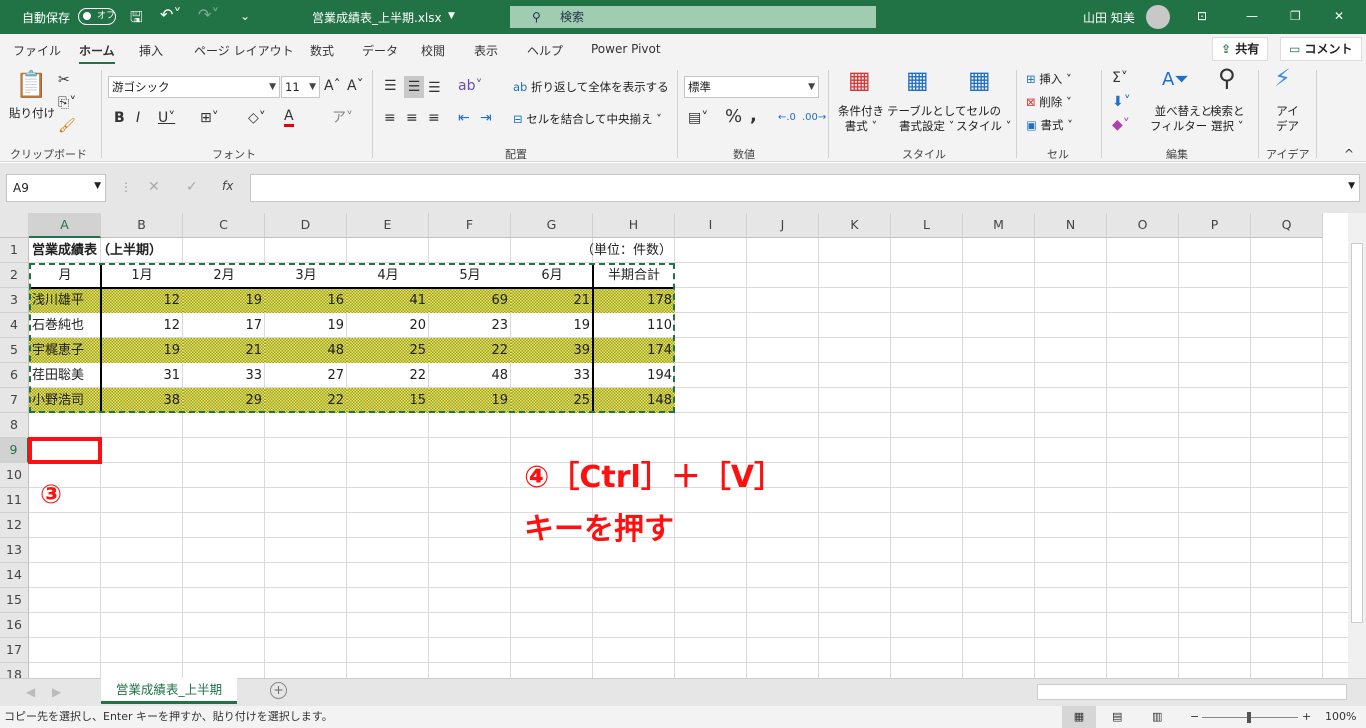  I want to click on unit-label: （単位：件数）, so click(593, 250).